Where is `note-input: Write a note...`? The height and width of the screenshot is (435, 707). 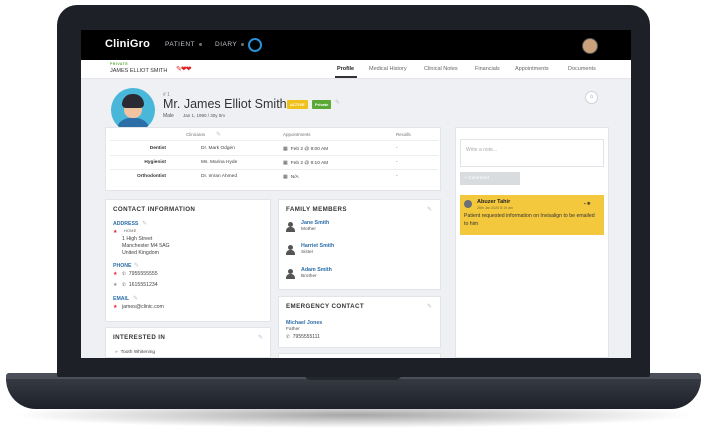 note-input: Write a note... is located at coordinates (532, 153).